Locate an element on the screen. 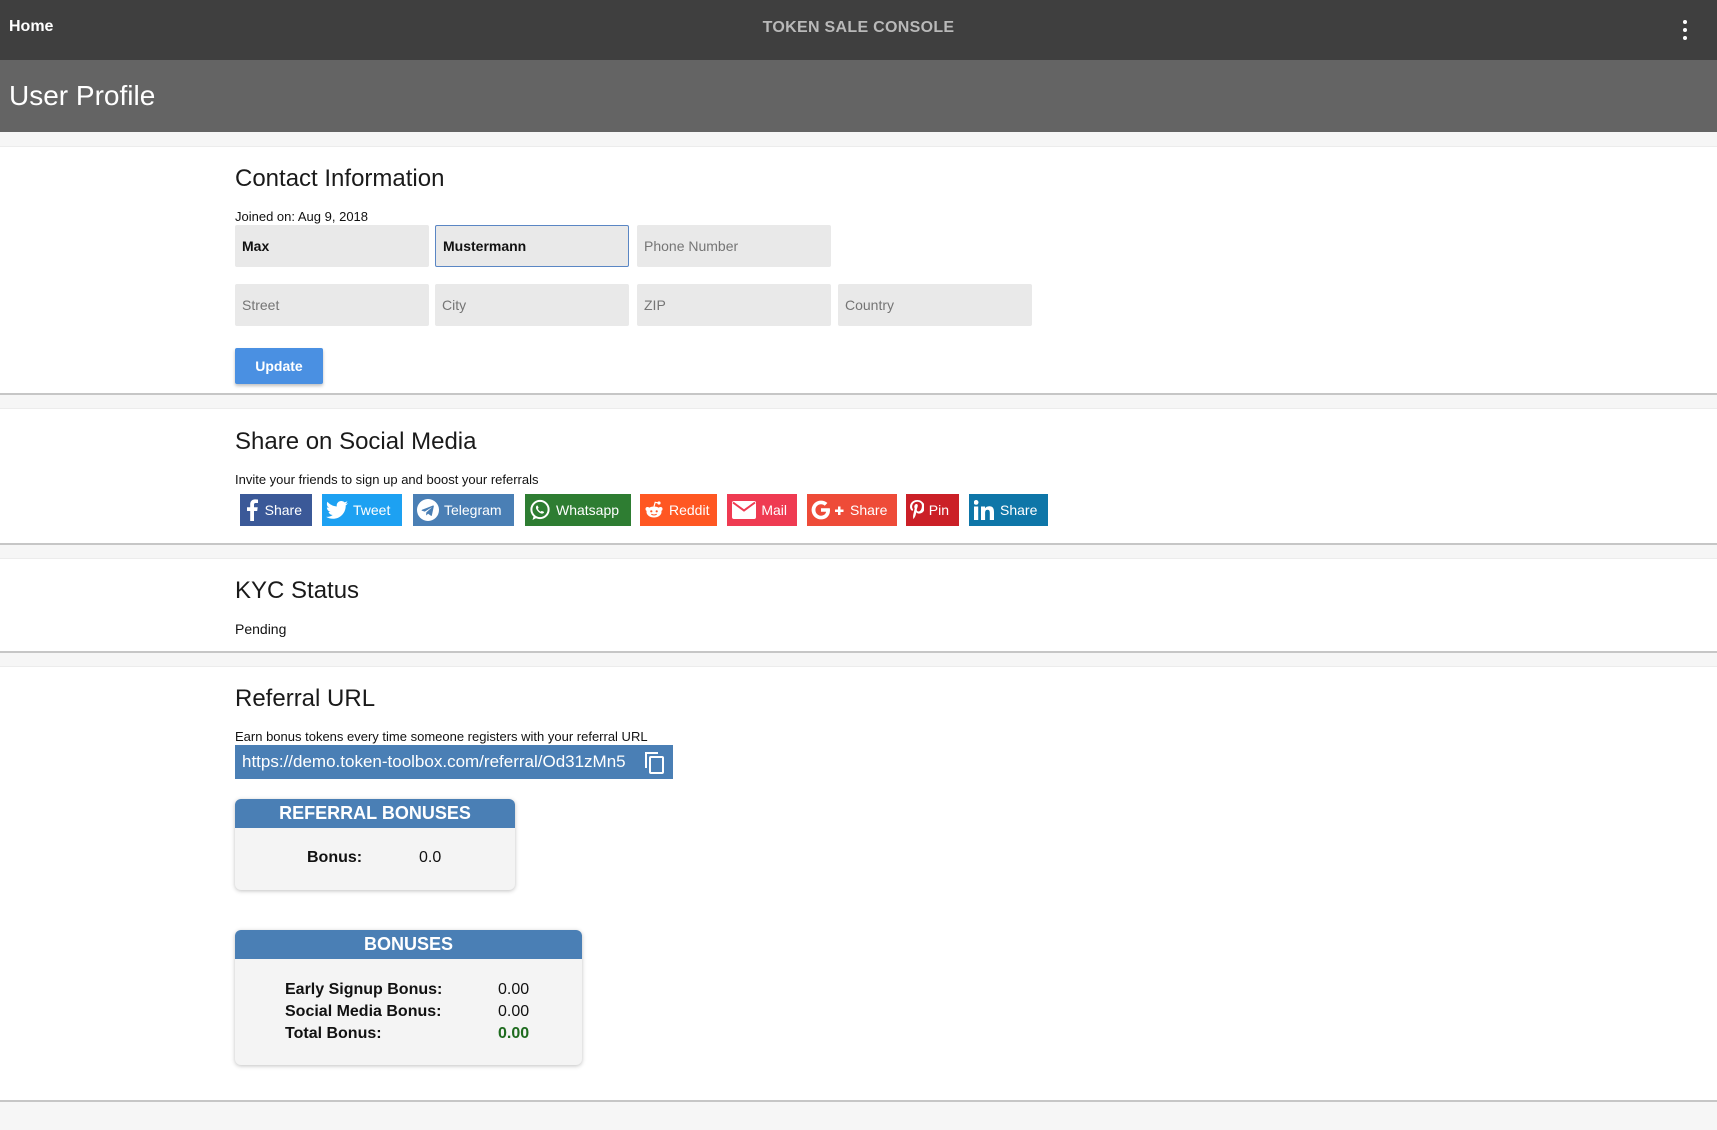 This screenshot has width=1717, height=1130. google-plus-icon is located at coordinates (828, 510).